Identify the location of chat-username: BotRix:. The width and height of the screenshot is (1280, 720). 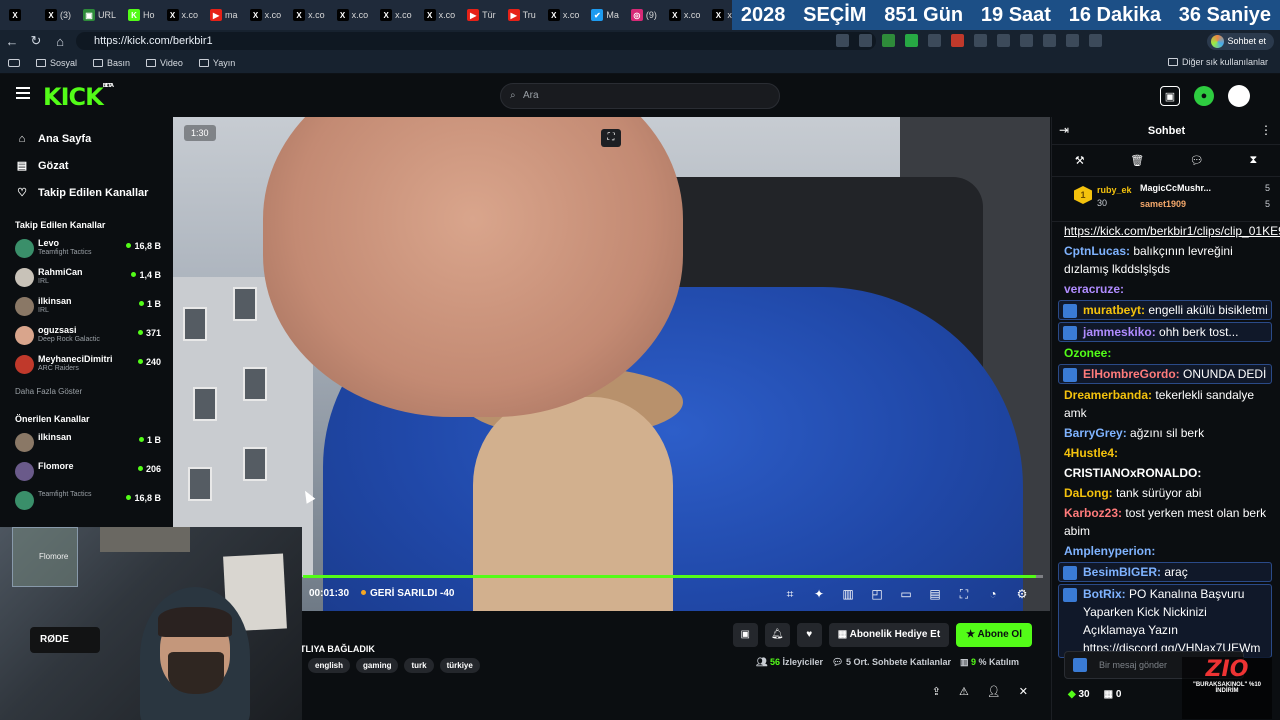
(1104, 594).